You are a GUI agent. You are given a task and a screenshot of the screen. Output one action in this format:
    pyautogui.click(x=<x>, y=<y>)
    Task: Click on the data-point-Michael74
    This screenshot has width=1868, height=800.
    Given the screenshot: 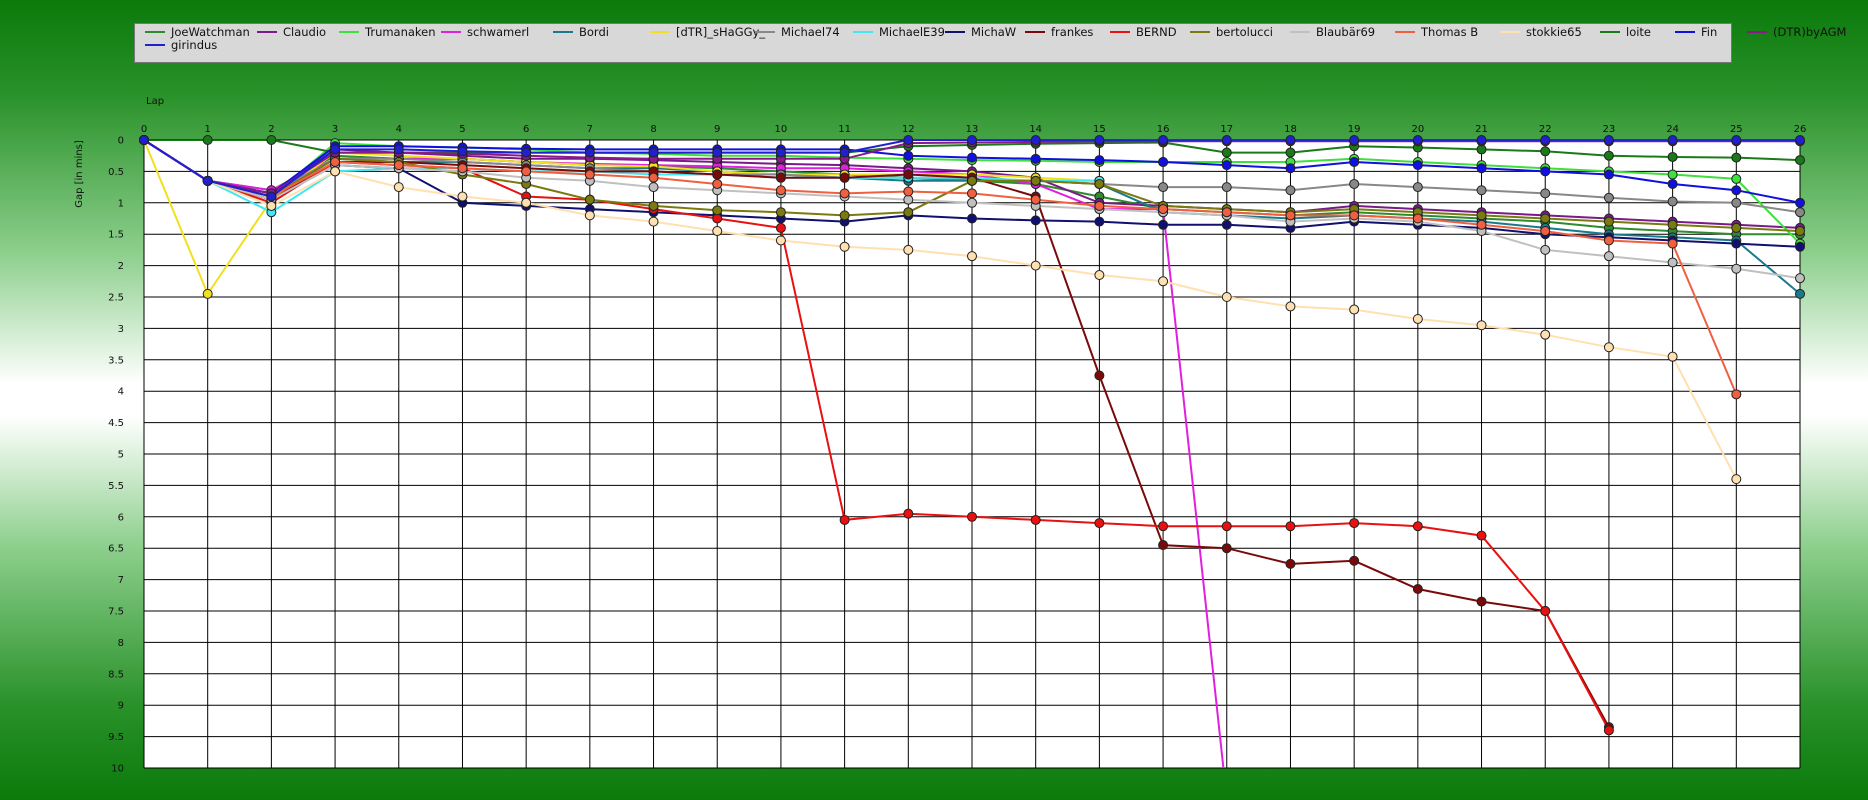 What is the action you would take?
    pyautogui.click(x=1226, y=187)
    